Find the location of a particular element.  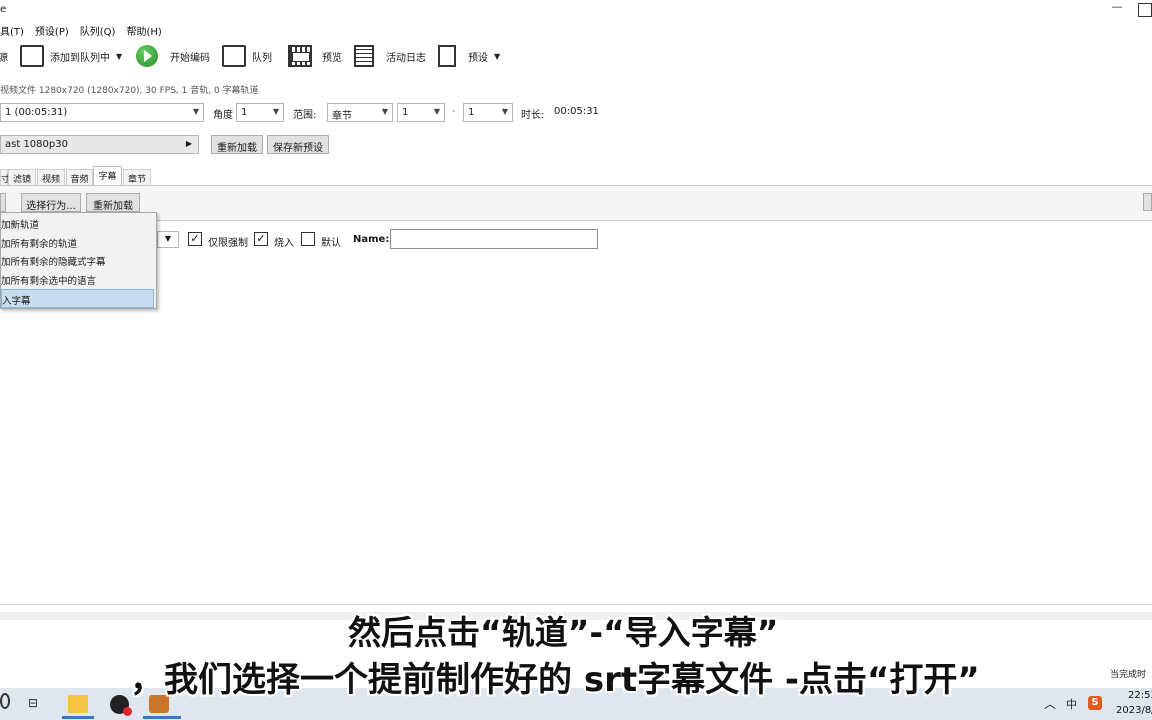

track-select-chevron: ▼ is located at coordinates (168, 239).